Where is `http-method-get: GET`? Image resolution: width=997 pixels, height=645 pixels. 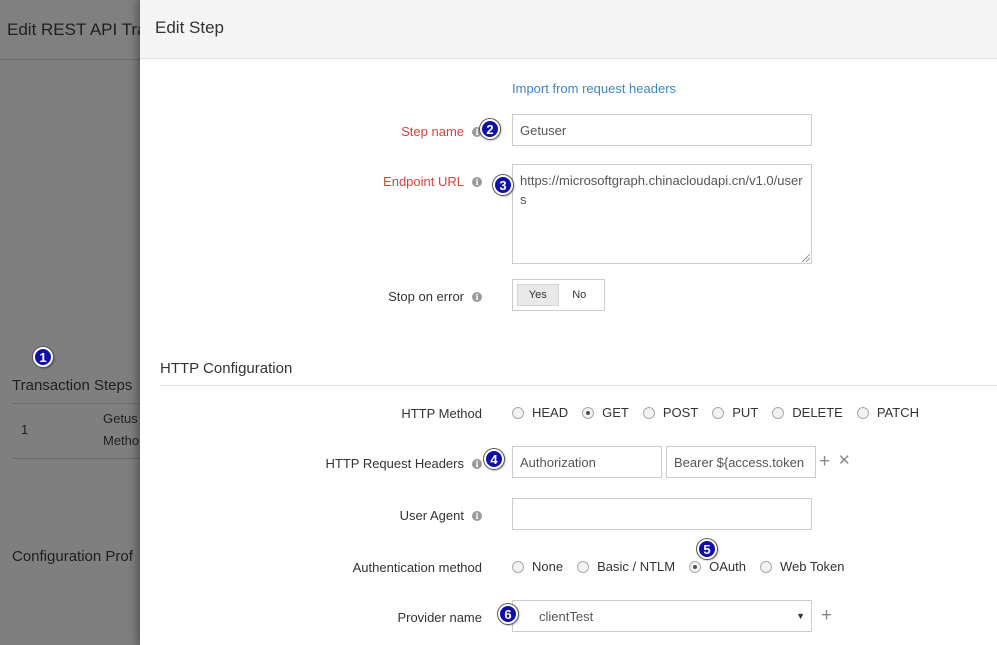
http-method-get: GET is located at coordinates (605, 412).